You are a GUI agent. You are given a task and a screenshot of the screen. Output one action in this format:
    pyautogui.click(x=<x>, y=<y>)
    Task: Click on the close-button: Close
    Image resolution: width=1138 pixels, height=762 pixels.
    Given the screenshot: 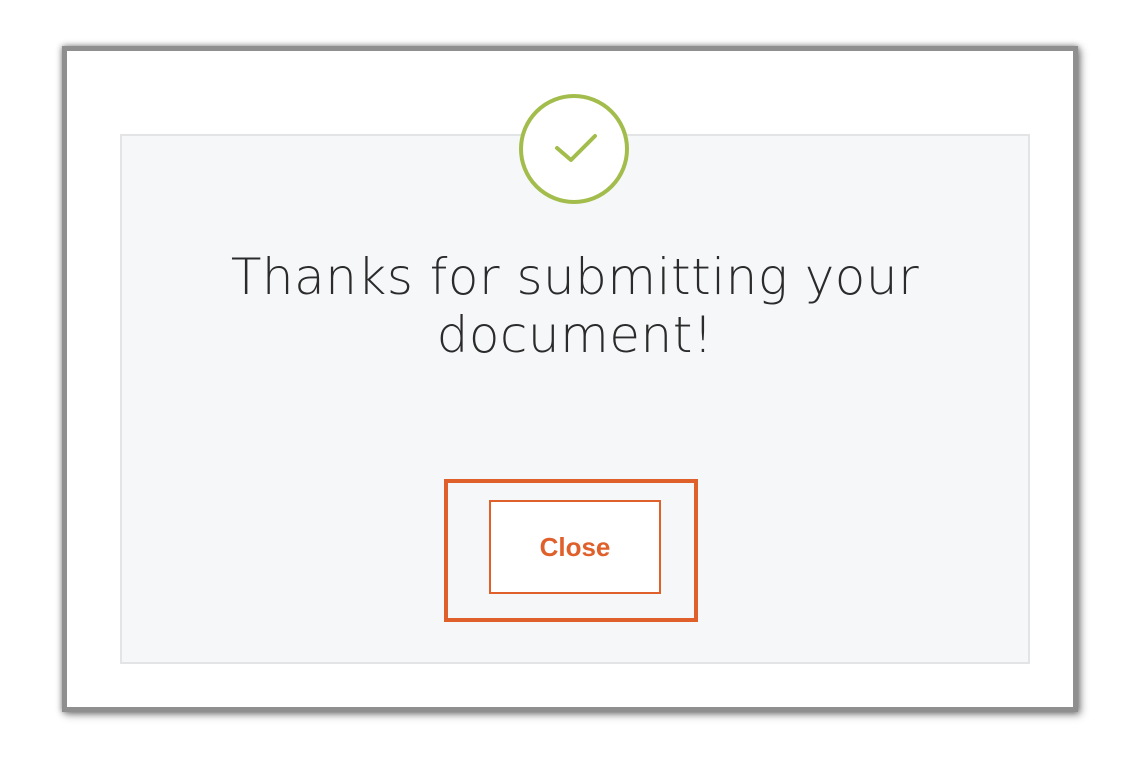 What is the action you would take?
    pyautogui.click(x=575, y=547)
    